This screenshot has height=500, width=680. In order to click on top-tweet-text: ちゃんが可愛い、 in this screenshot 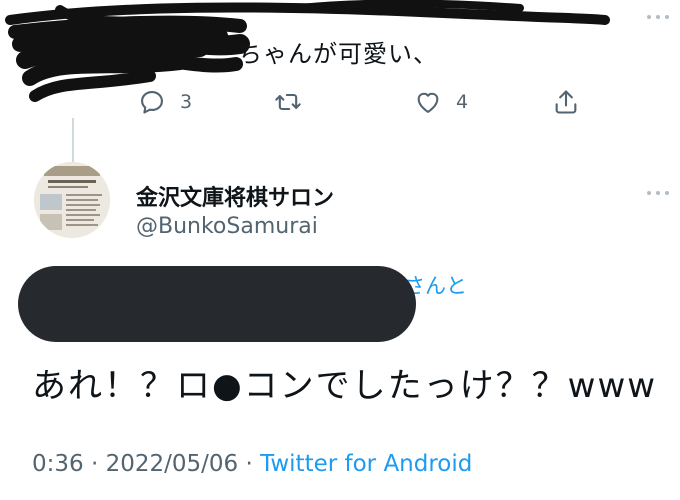, I will do `click(338, 54)`.